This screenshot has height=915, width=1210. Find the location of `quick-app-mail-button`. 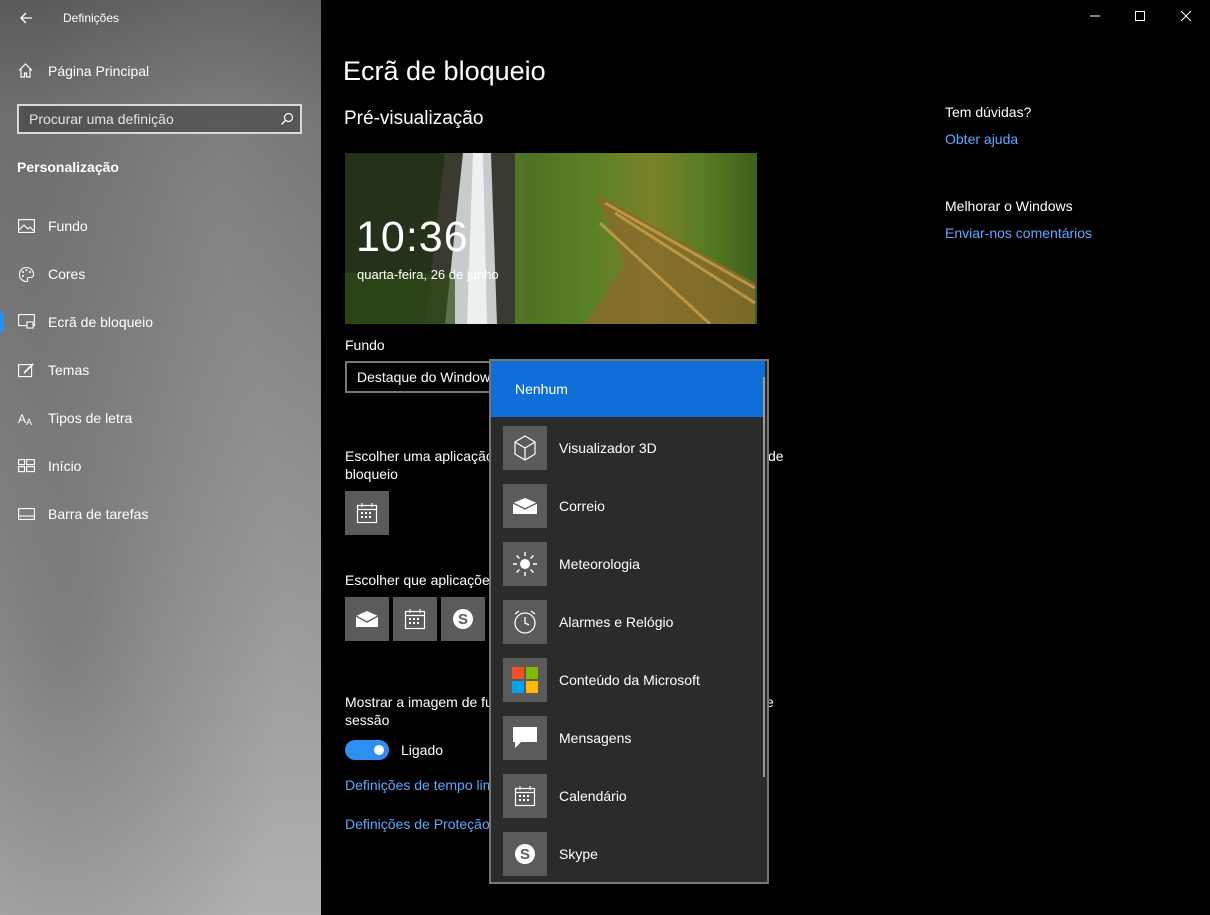

quick-app-mail-button is located at coordinates (367, 619).